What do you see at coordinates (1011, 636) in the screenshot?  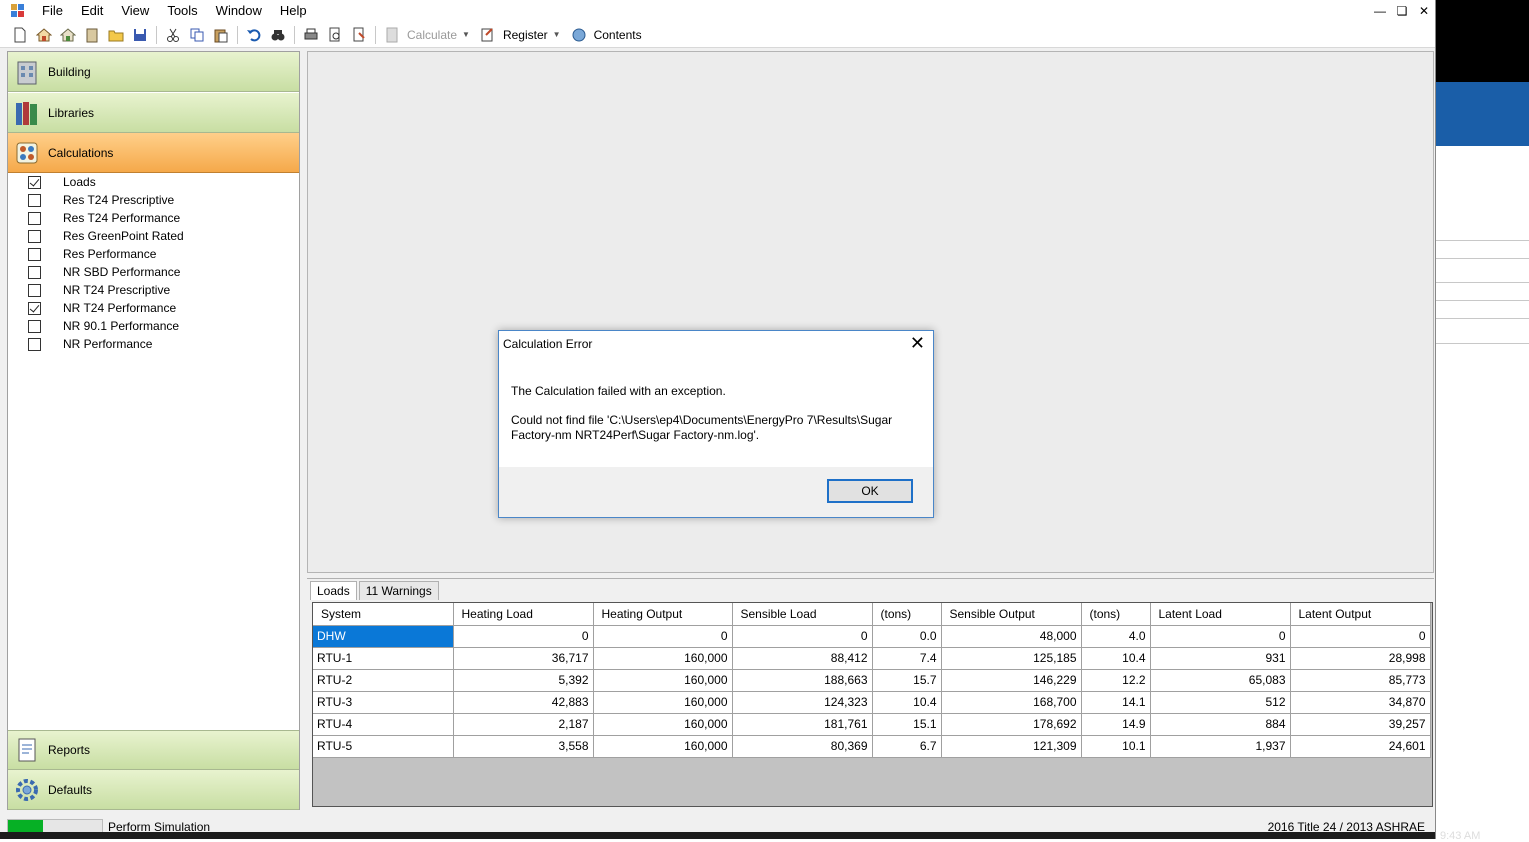 I see `table-cell: 48,000` at bounding box center [1011, 636].